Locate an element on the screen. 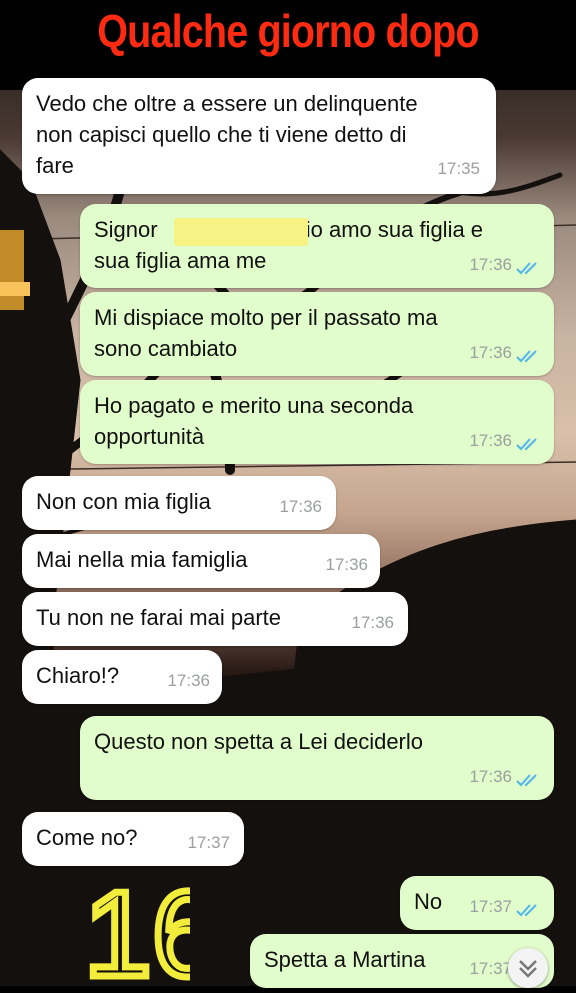 This screenshot has width=576, height=993. message-outgoing: No 17:37 is located at coordinates (477, 903).